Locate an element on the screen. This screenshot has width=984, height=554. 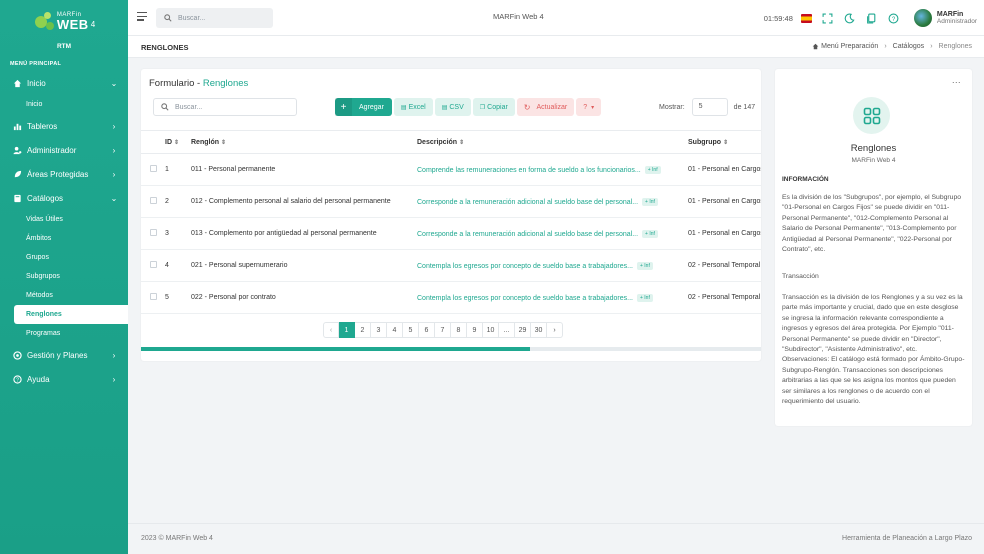
column-header-descripcion: Descripción ⇕ is located at coordinates (552, 142).